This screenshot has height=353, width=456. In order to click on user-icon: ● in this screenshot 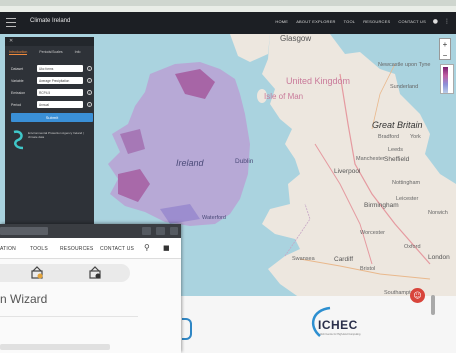, I will do `click(435, 21)`.